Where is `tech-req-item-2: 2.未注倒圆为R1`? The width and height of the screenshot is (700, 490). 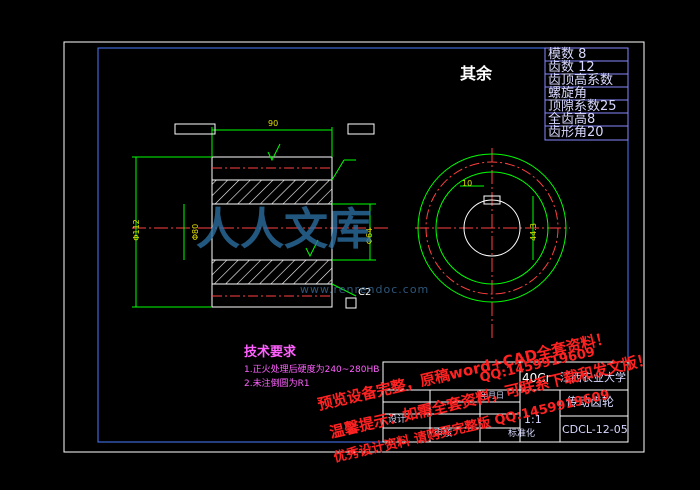
tech-req-item-2: 2.未注倒圆为R1 is located at coordinates (277, 384).